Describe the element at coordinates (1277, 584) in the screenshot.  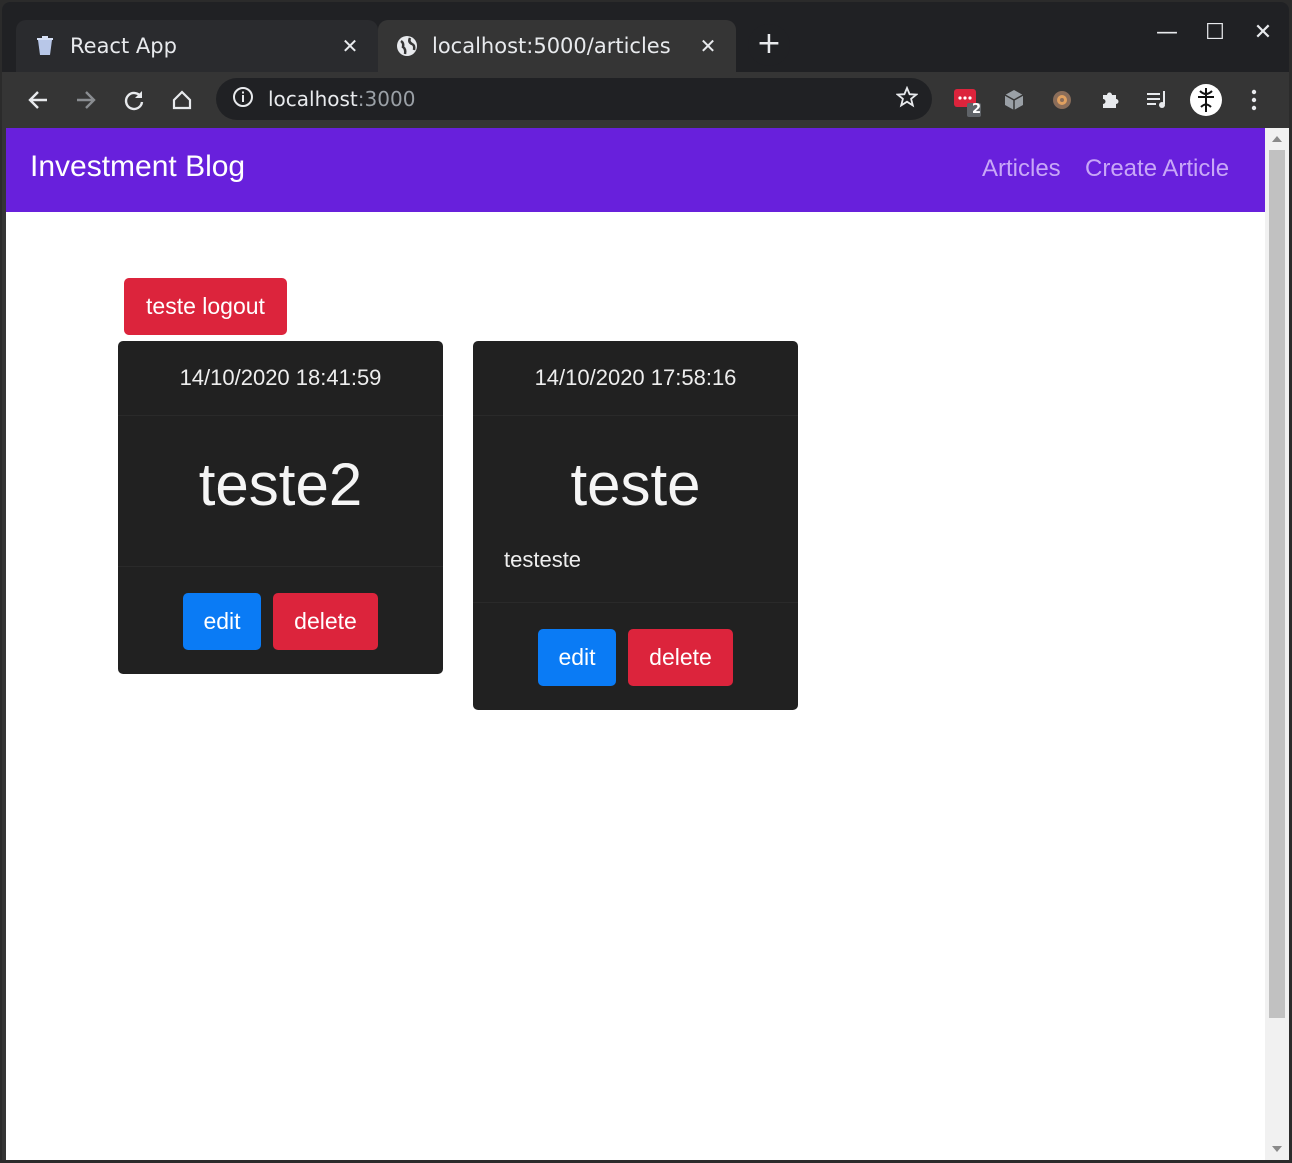
I see `scrollbar-thumb` at that location.